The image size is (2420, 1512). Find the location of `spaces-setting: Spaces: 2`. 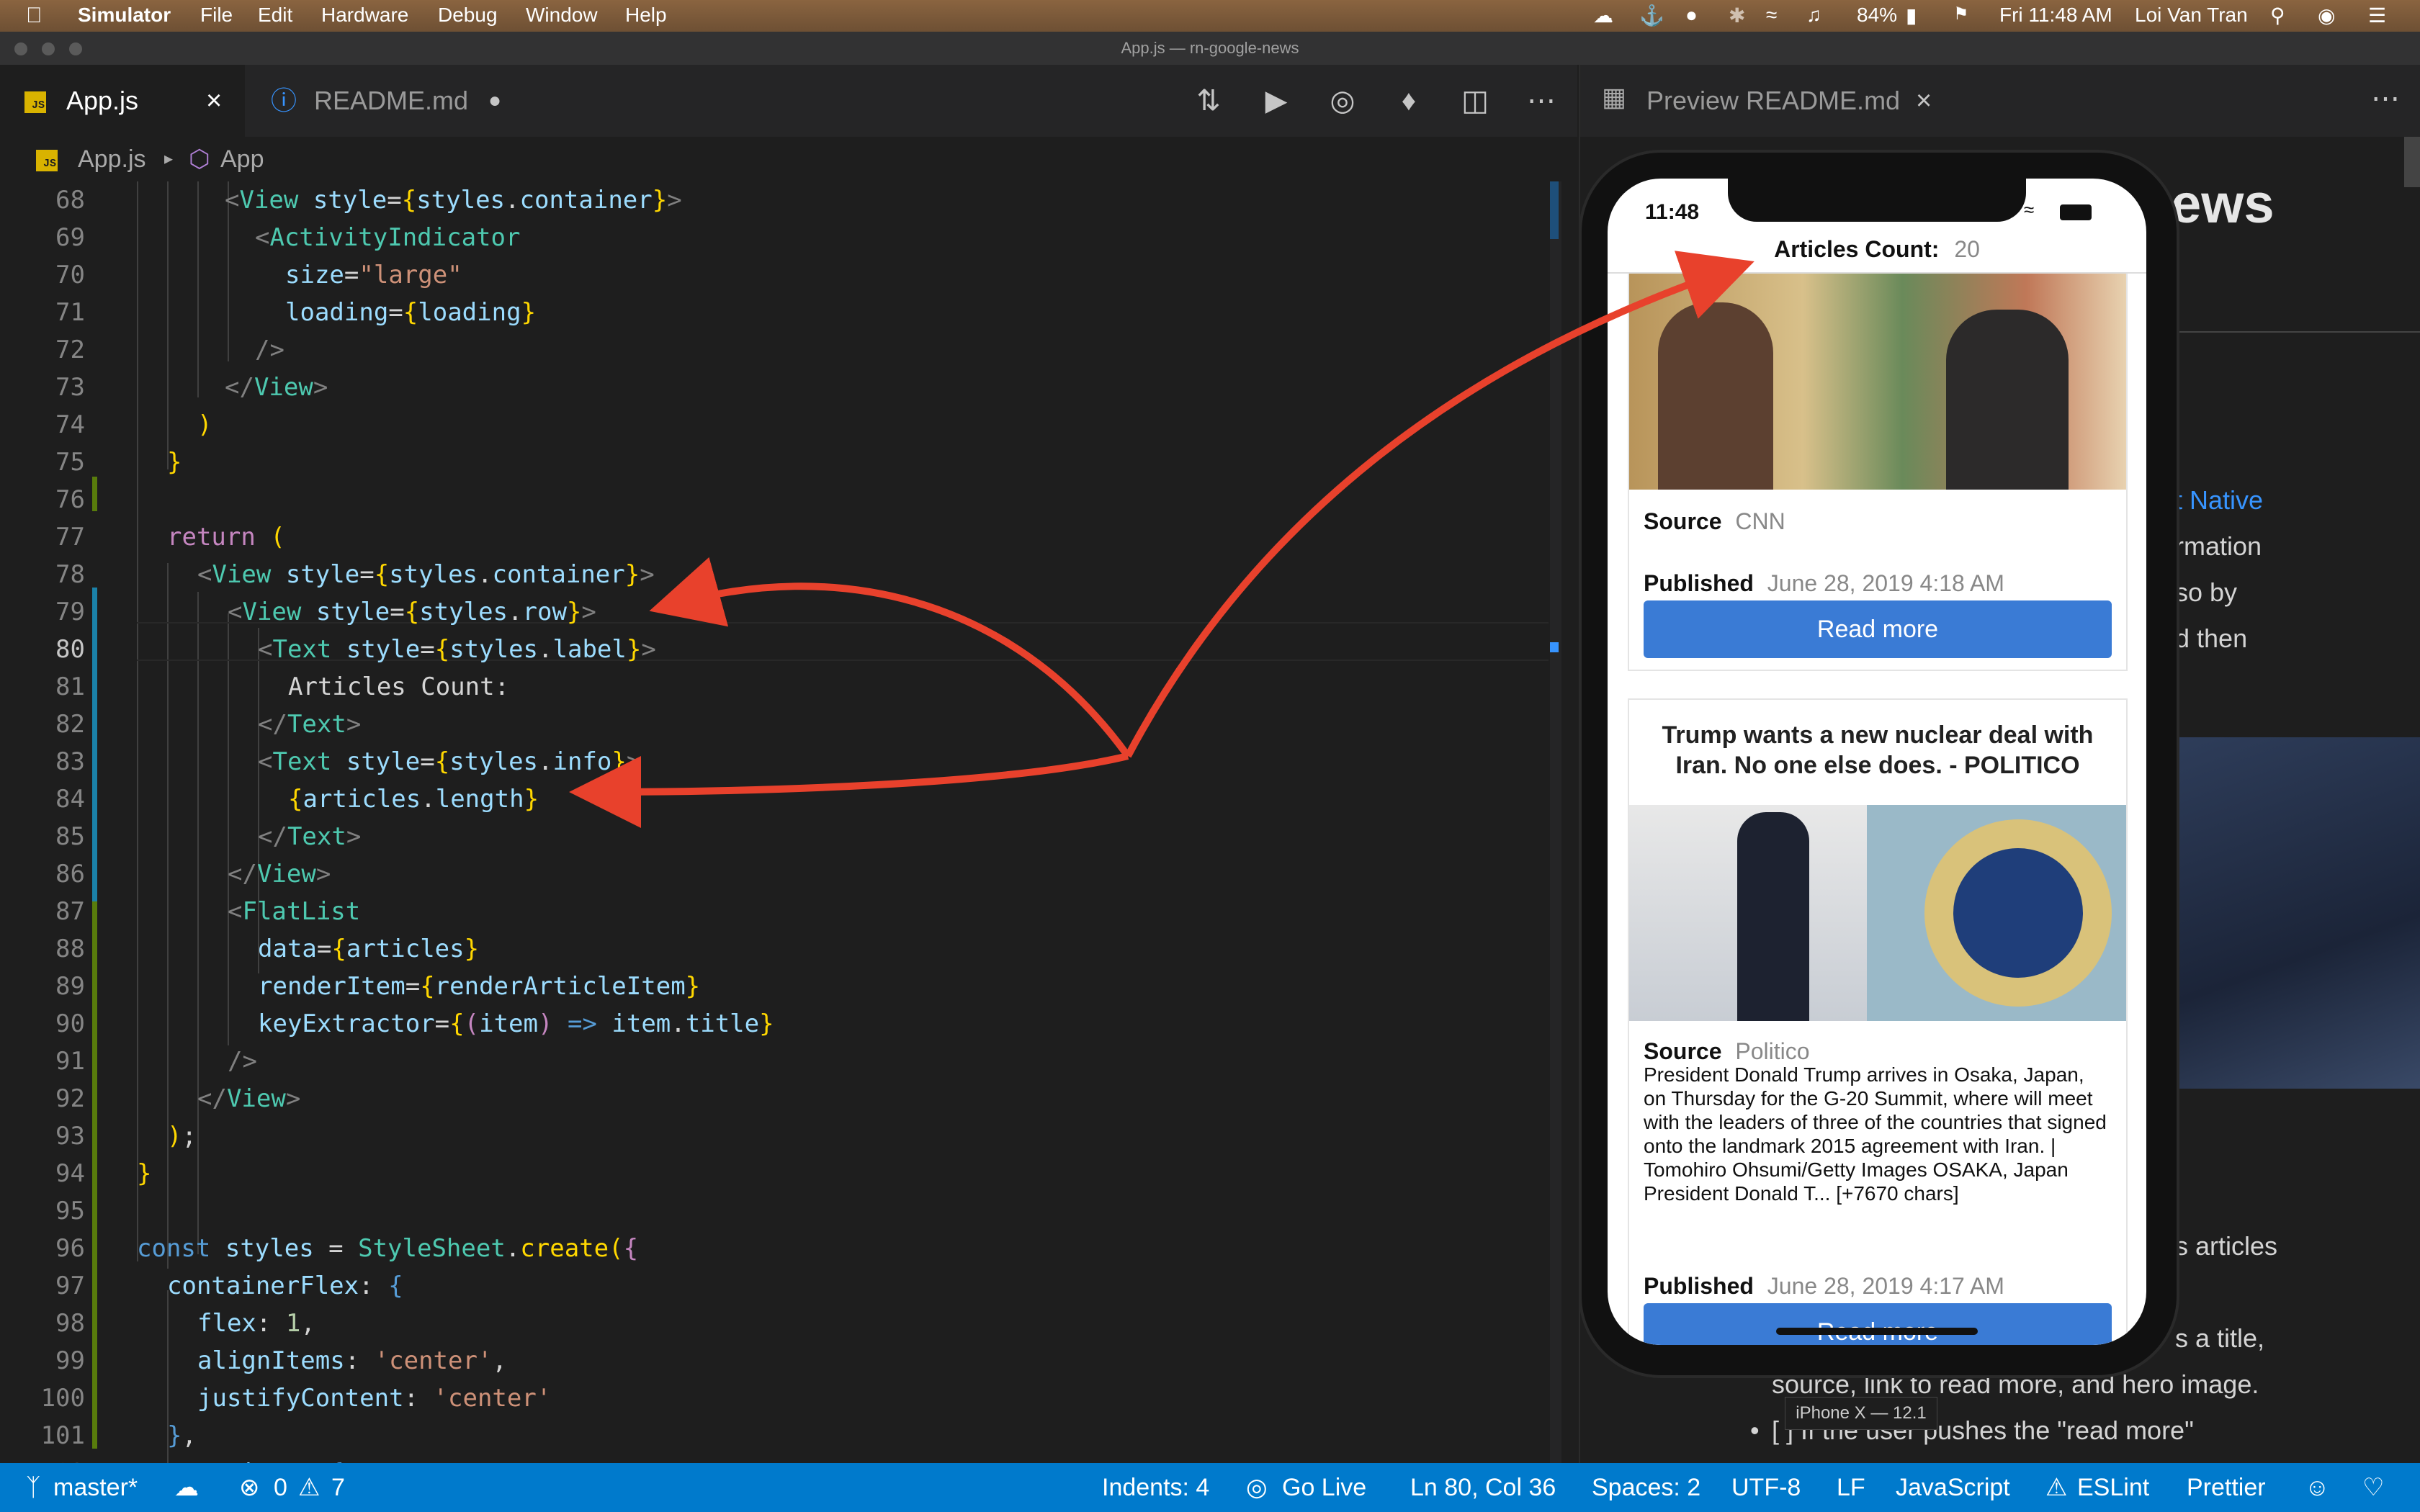

spaces-setting: Spaces: 2 is located at coordinates (1646, 1487).